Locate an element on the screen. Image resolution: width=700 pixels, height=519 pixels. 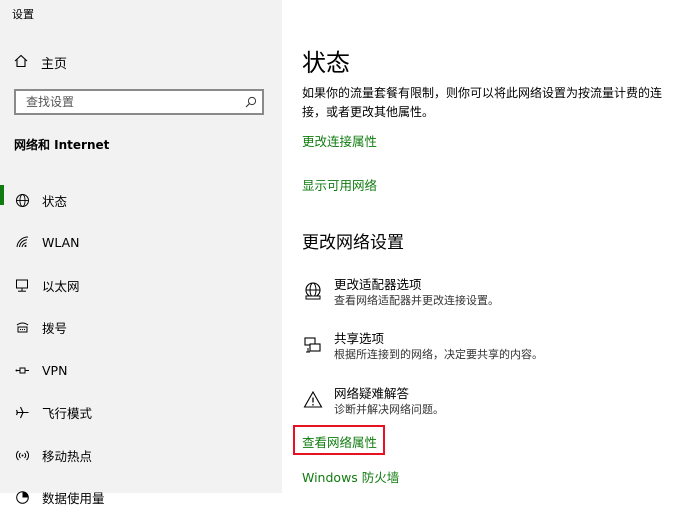
wifi-icon is located at coordinates (22, 243).